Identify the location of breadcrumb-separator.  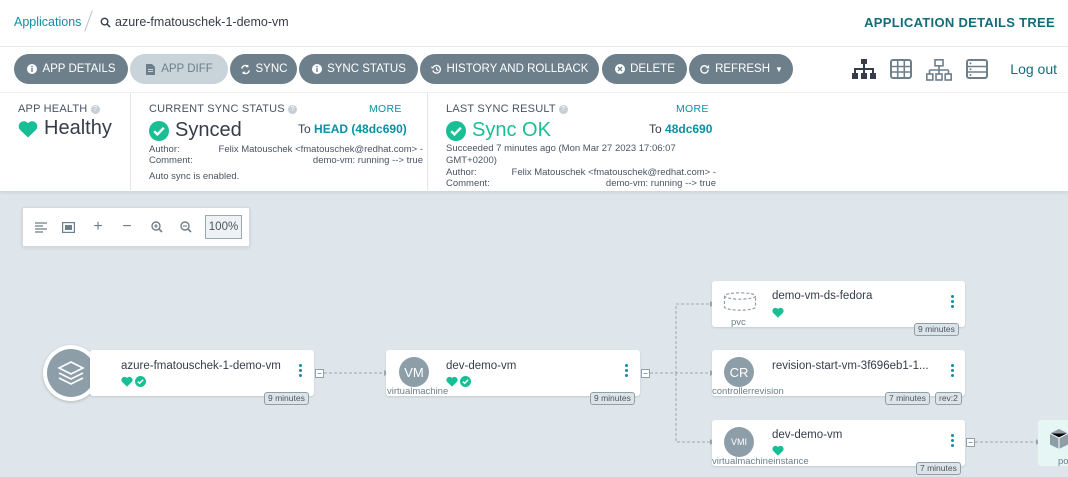
(88, 21).